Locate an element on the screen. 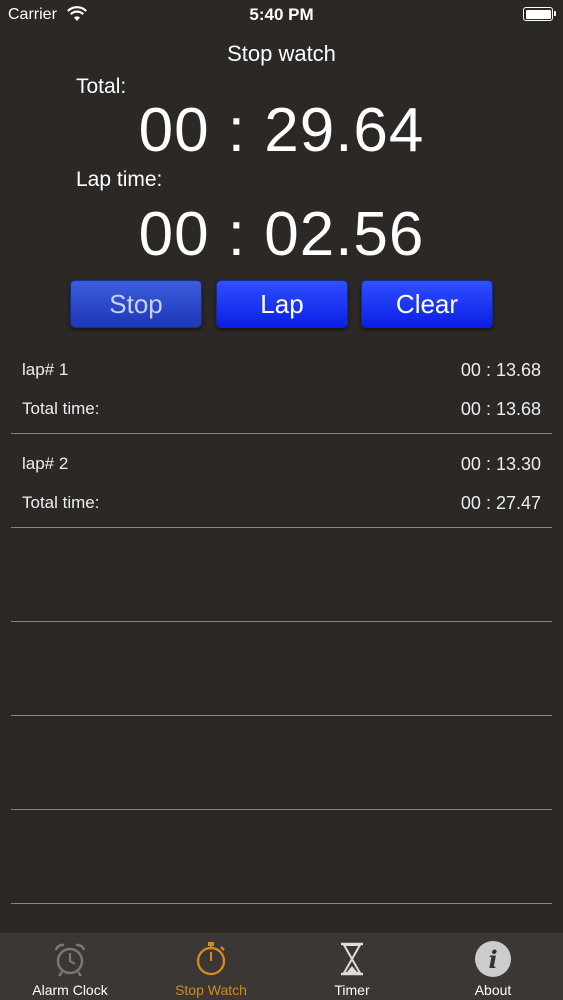 The height and width of the screenshot is (1000, 563). total-time-value: 00 : 13.68 is located at coordinates (500, 409).